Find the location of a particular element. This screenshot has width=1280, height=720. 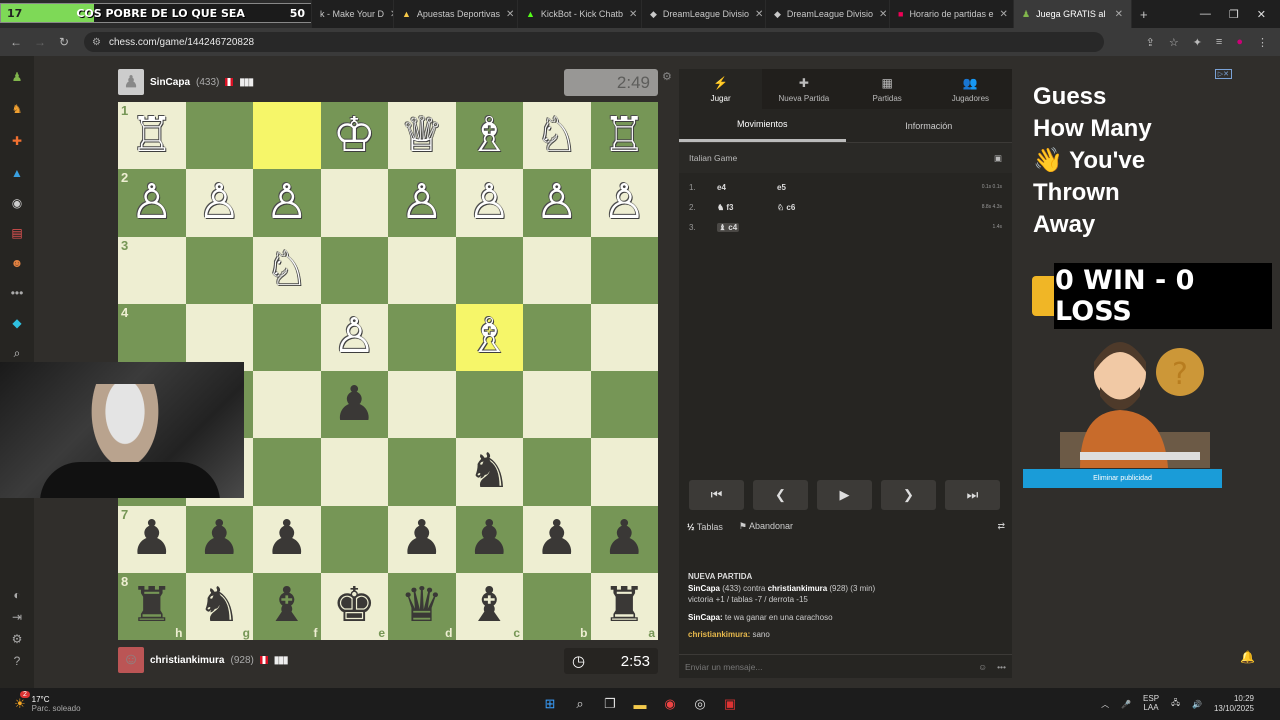

tab-7-active: ♟ Juega GRATIS al ✕ is located at coordinates (1073, 14).